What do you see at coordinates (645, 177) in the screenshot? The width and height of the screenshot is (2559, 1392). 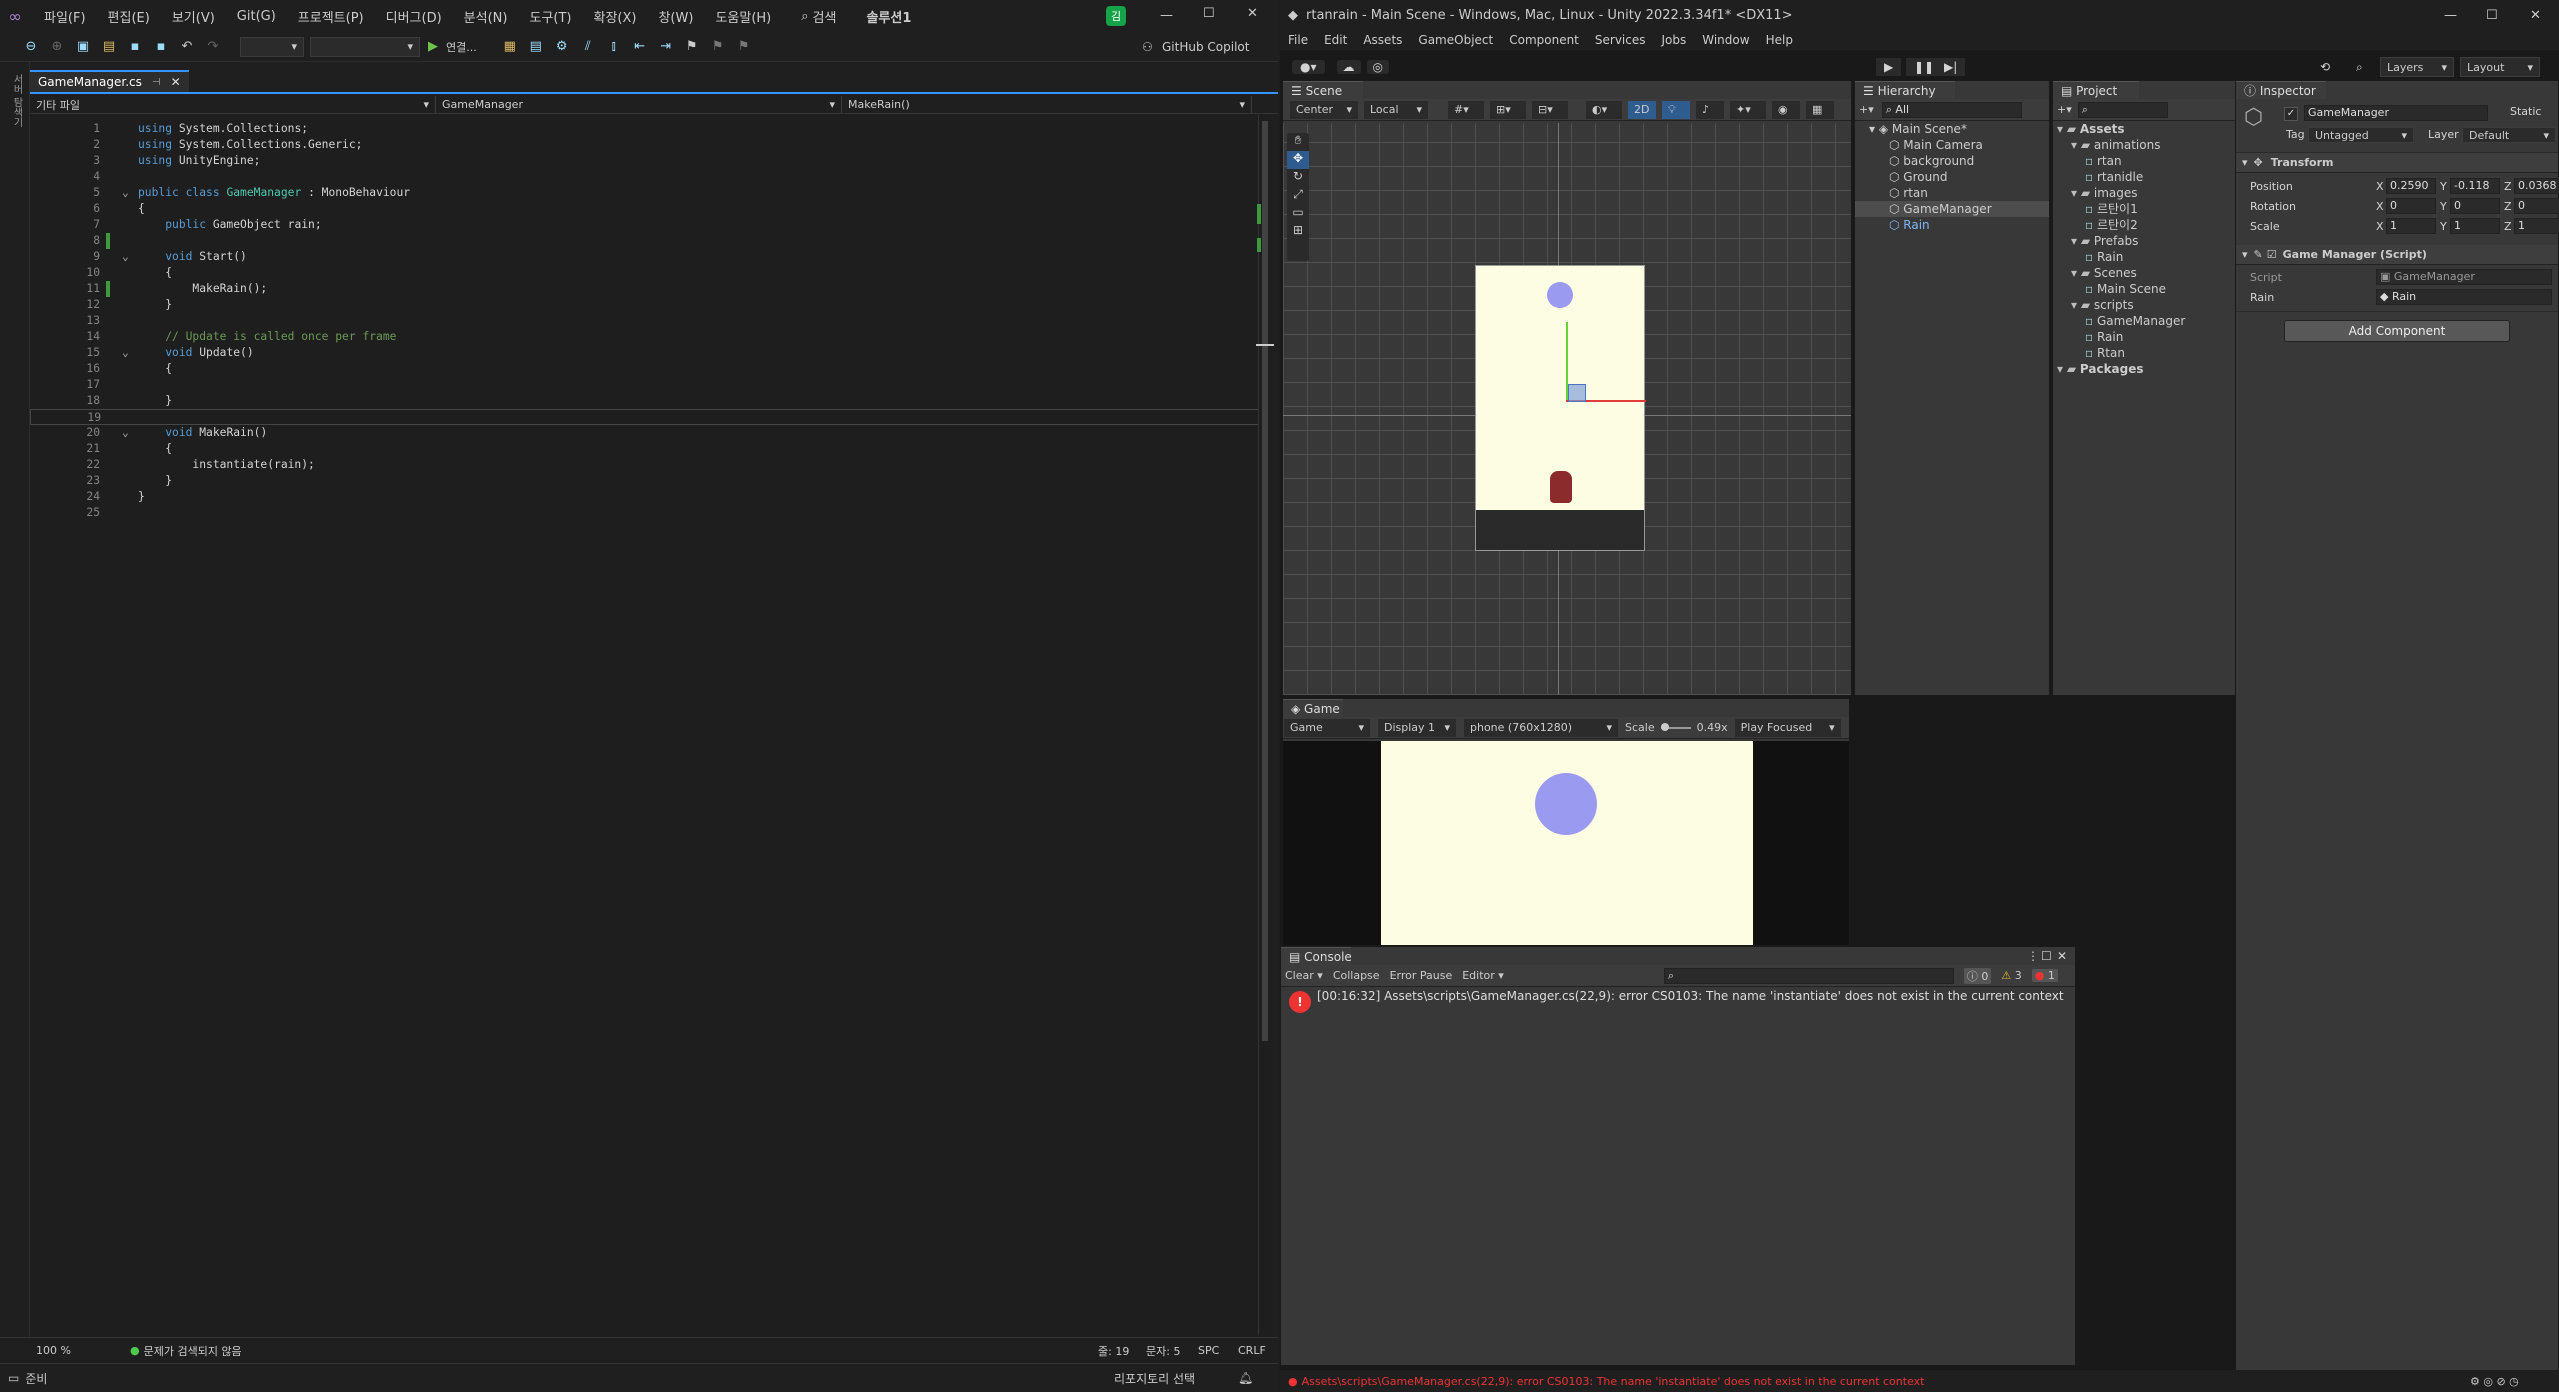 I see `code-line: 4` at bounding box center [645, 177].